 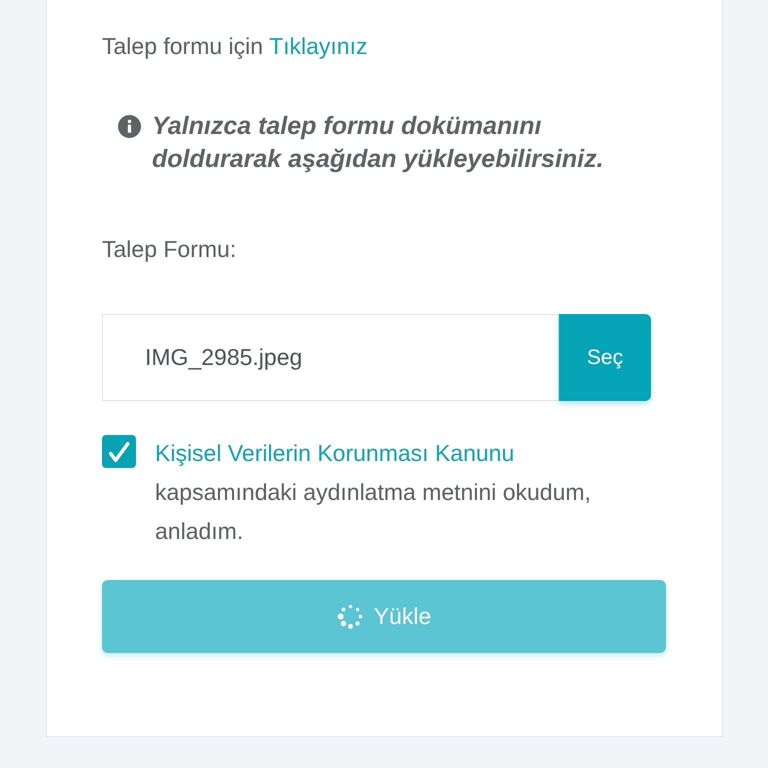 I want to click on spinner-icon, so click(x=350, y=616).